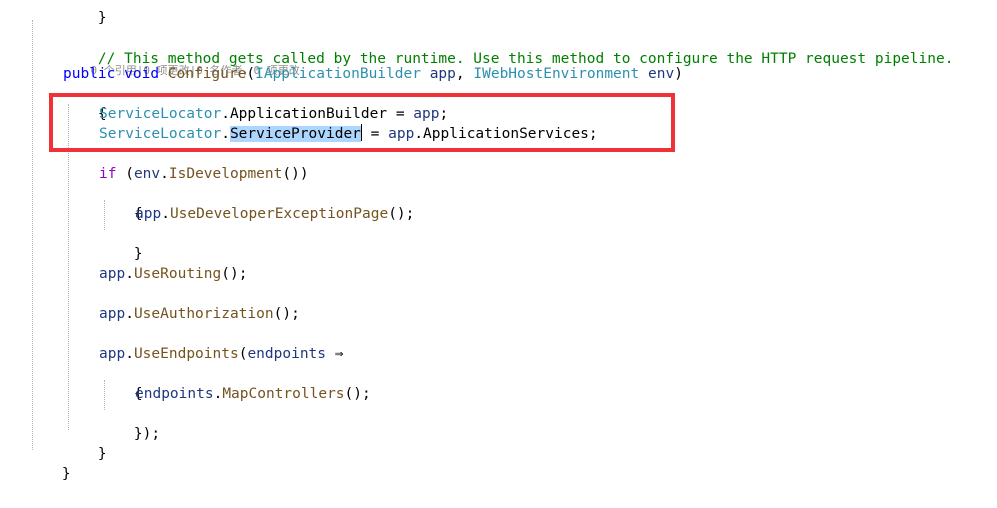  I want to click on keyword-void: void, so click(142, 74).